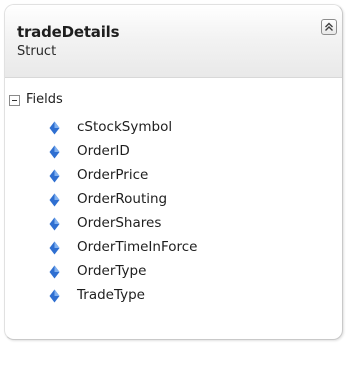 The image size is (349, 367). I want to click on double-chevron-up-icon, so click(329, 27).